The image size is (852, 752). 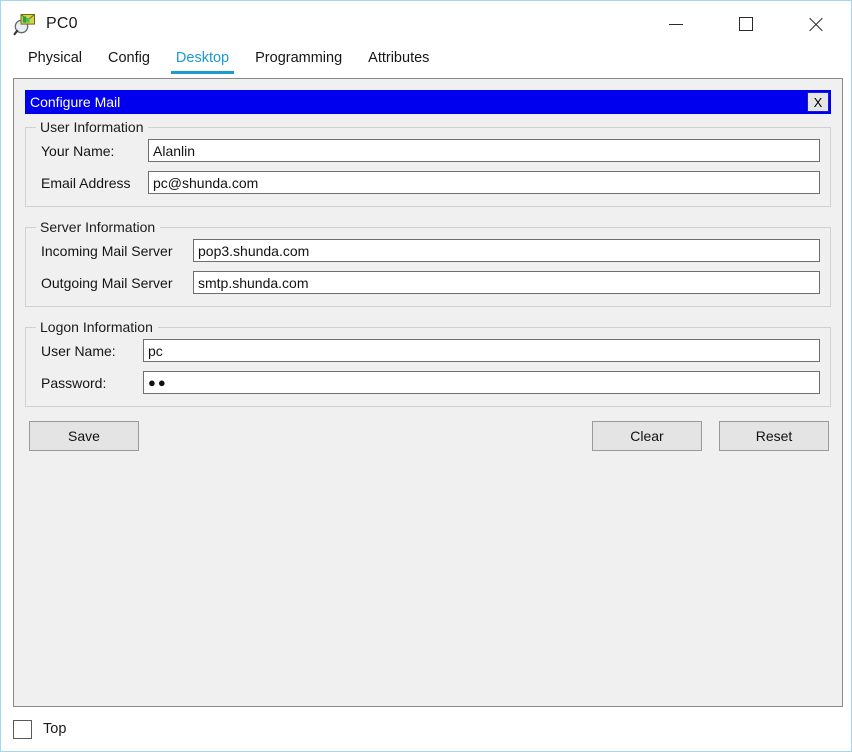 I want to click on window-titlebar: PC0, so click(x=426, y=24).